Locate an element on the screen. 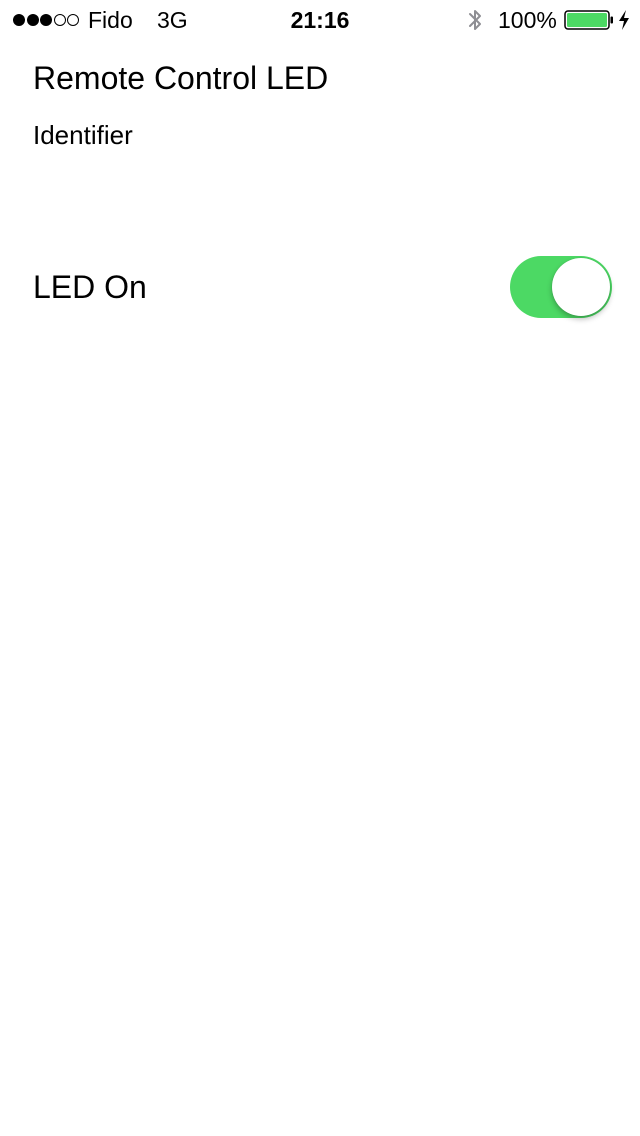  page-title: Remote Control LED is located at coordinates (181, 78).